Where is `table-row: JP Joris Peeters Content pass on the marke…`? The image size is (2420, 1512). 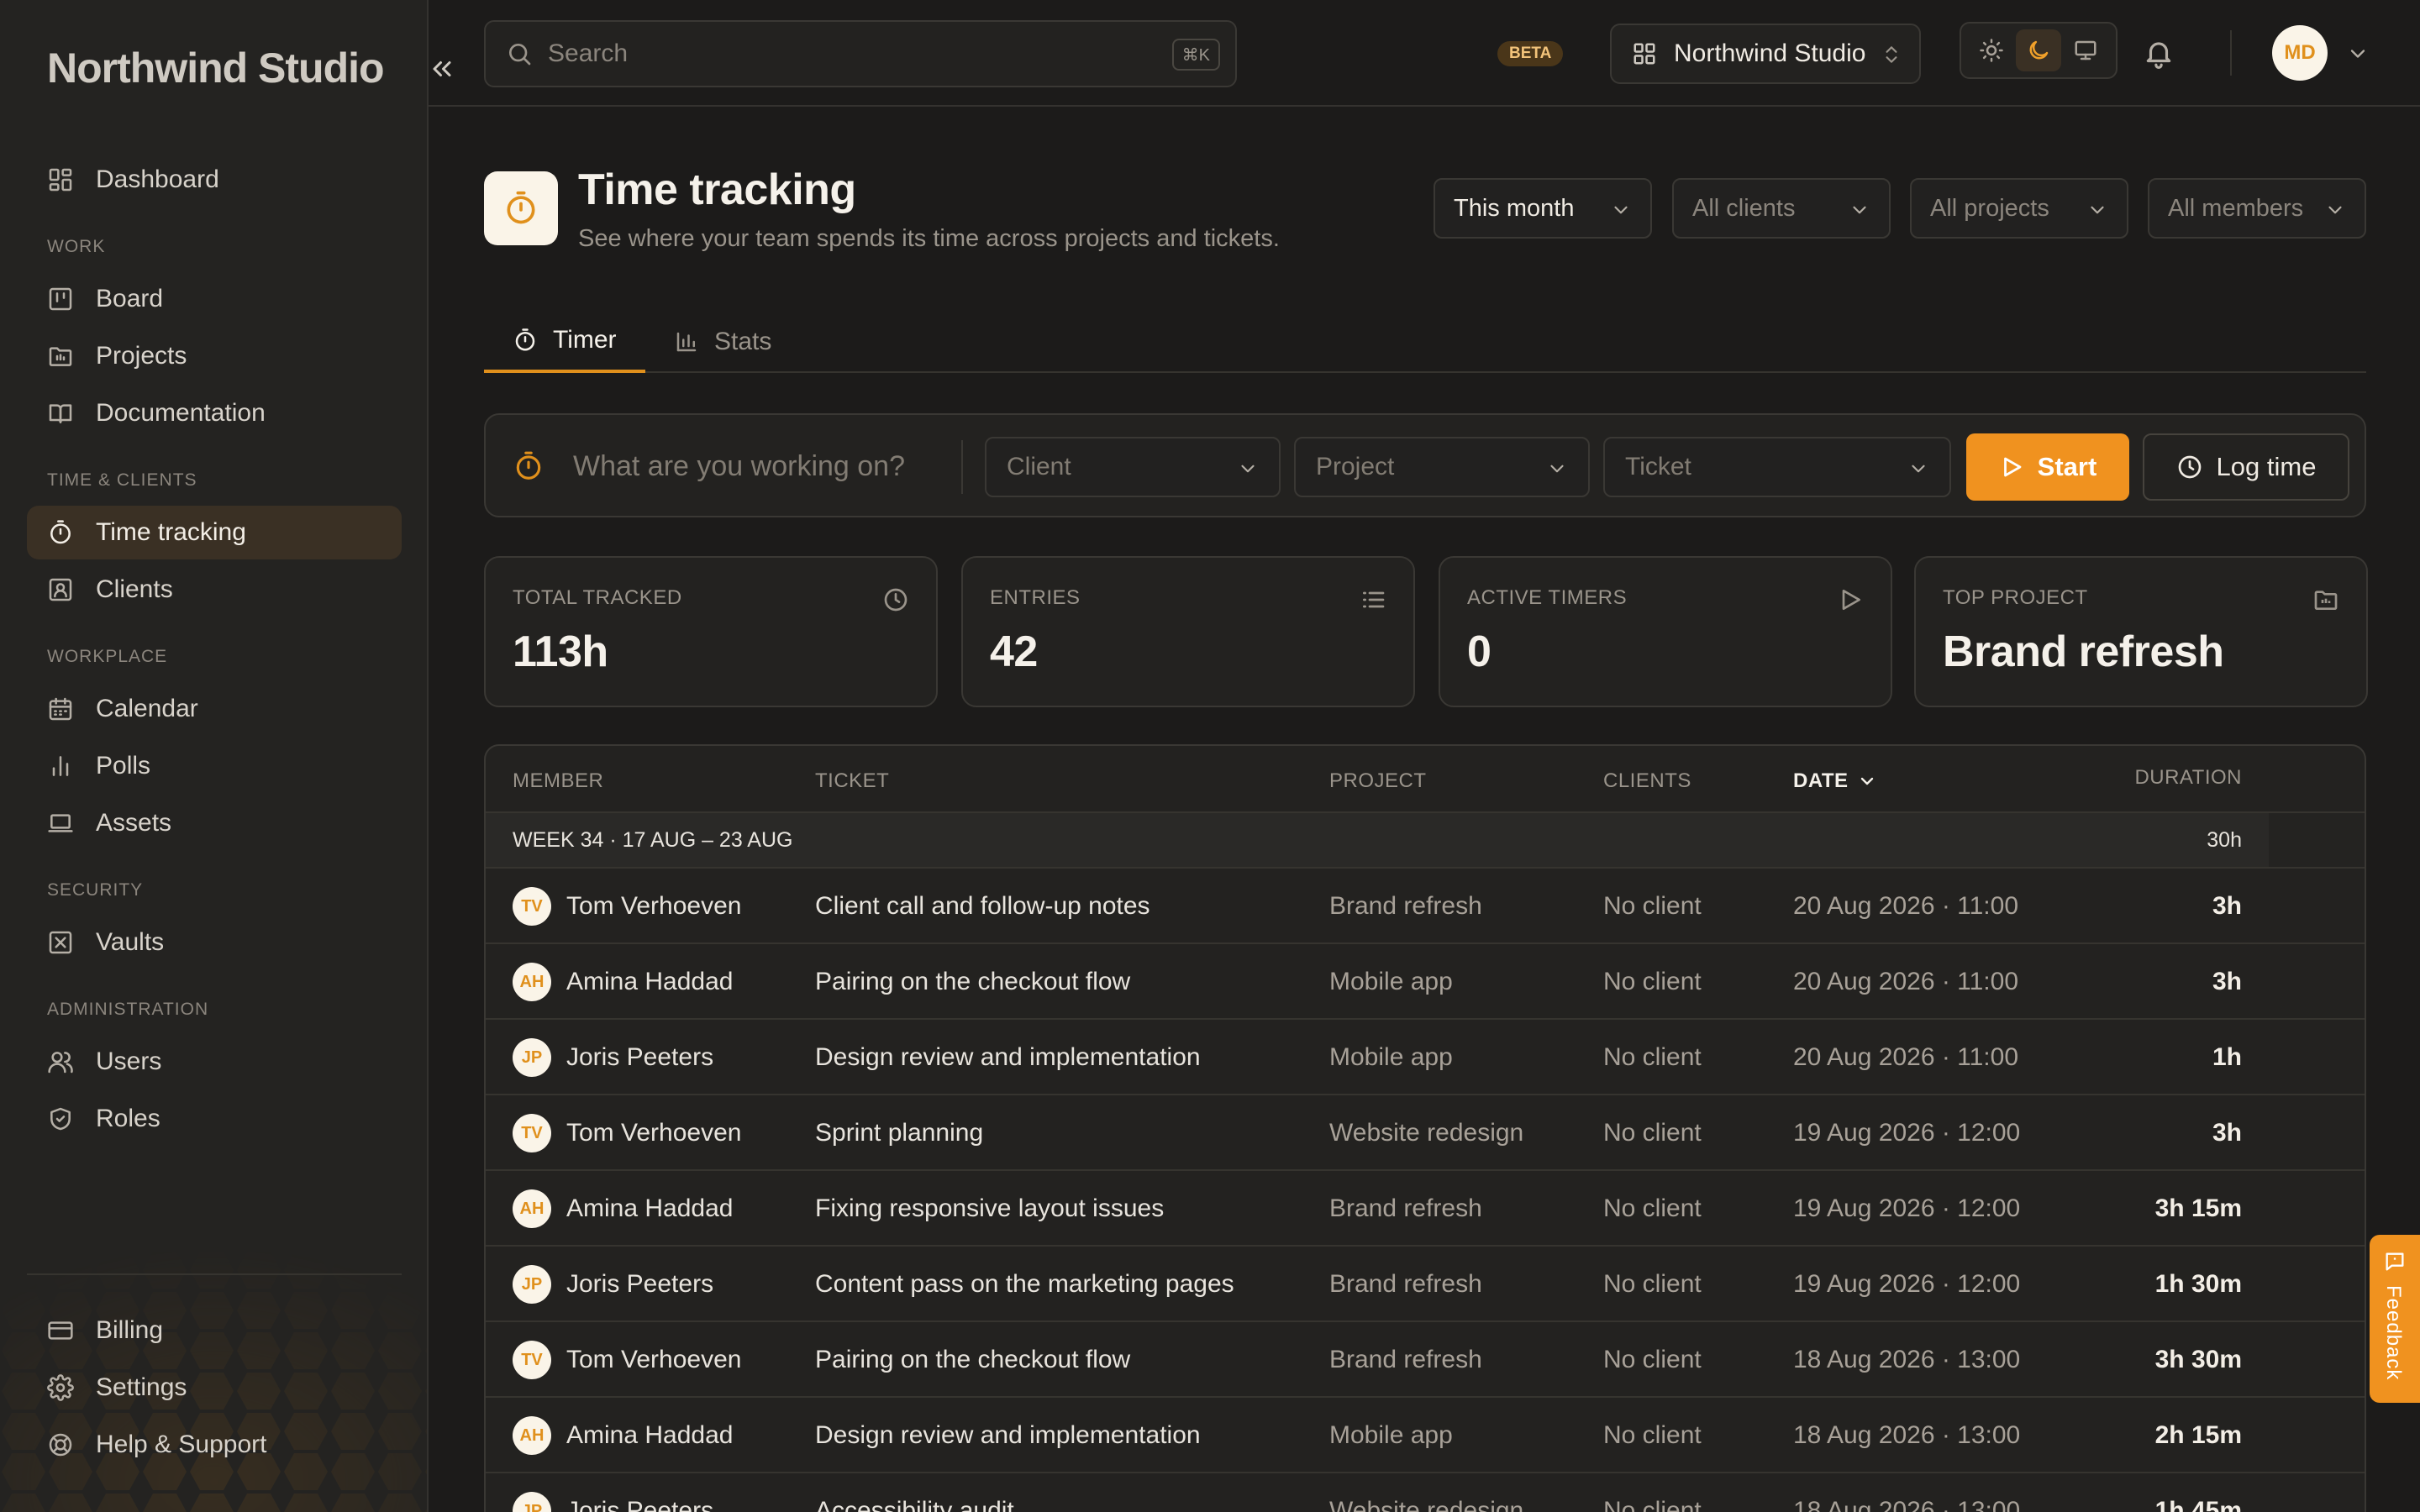 table-row: JP Joris Peeters Content pass on the marke… is located at coordinates (1425, 1284).